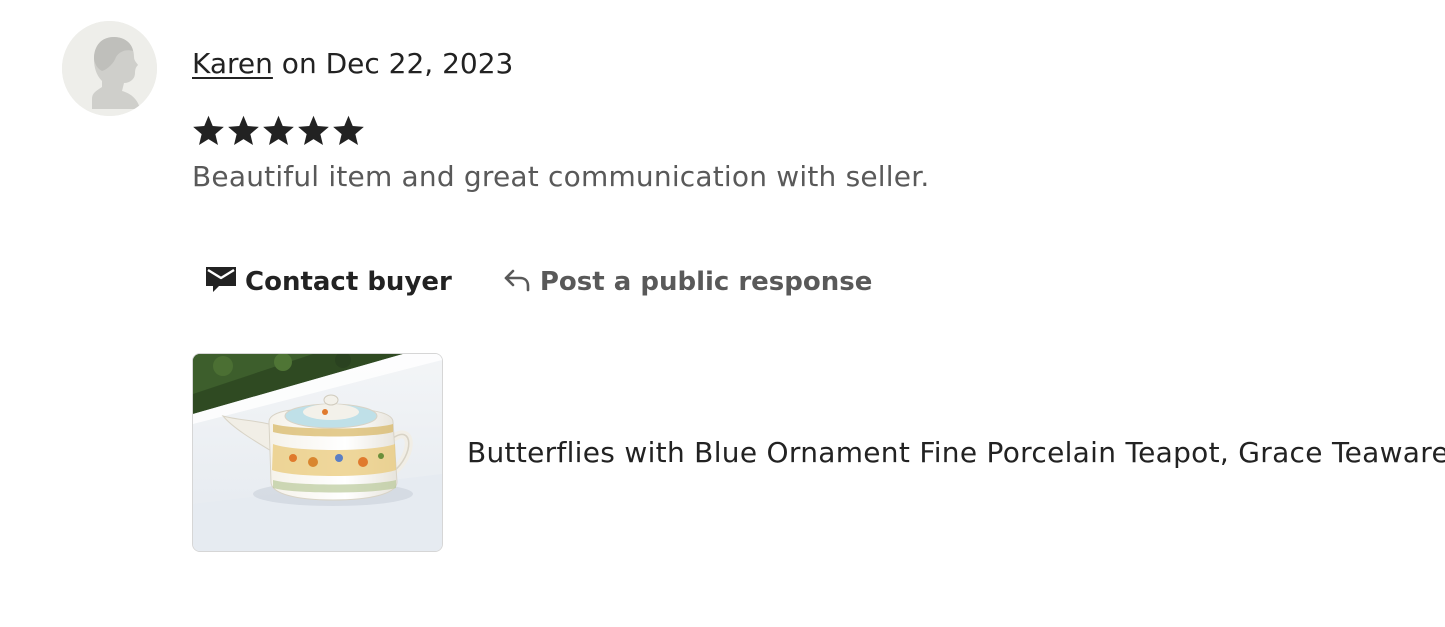 The height and width of the screenshot is (627, 1445). Describe the element at coordinates (232, 63) in the screenshot. I see `reviewer-name-link: Karen` at that location.